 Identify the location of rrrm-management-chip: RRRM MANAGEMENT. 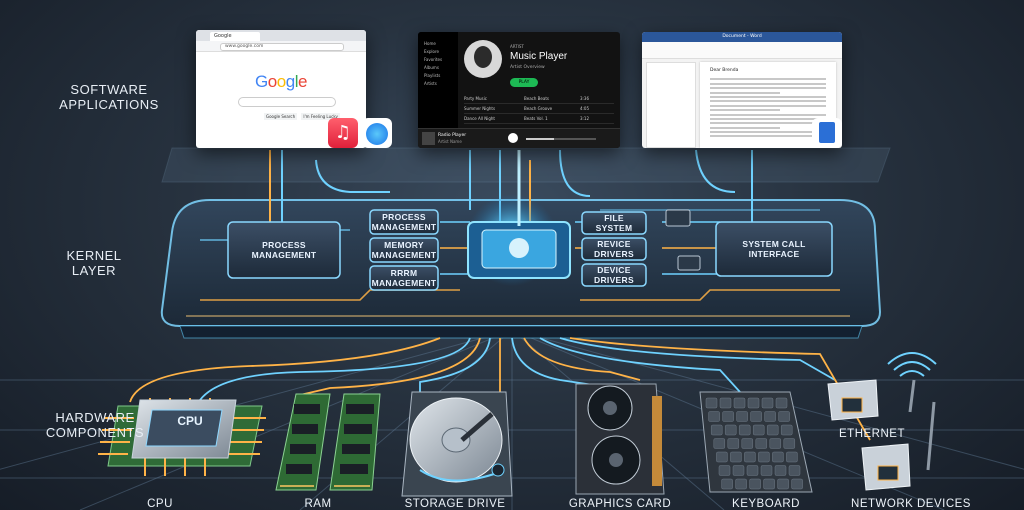
(404, 278).